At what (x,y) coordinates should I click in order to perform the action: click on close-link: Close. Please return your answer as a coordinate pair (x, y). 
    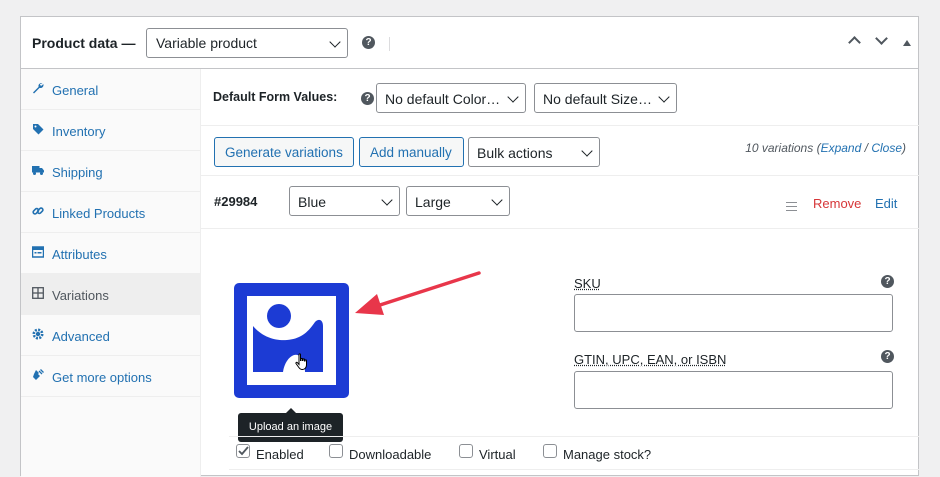
    Looking at the image, I should click on (886, 148).